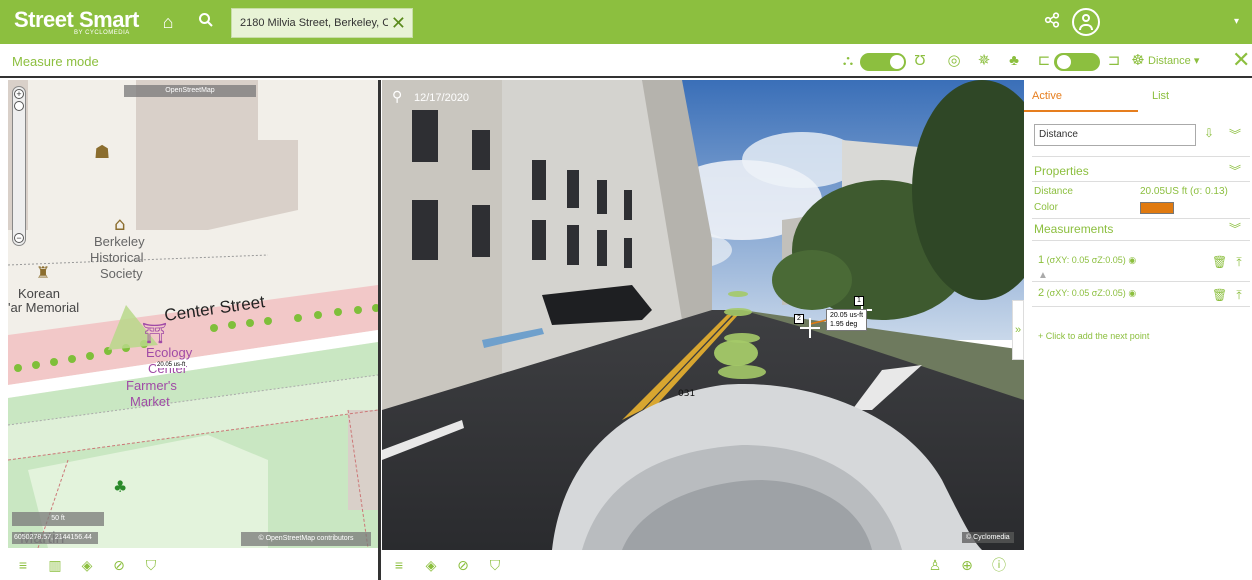 Image resolution: width=1252 pixels, height=580 pixels. What do you see at coordinates (1014, 61) in the screenshot?
I see `network-icon: ♣` at bounding box center [1014, 61].